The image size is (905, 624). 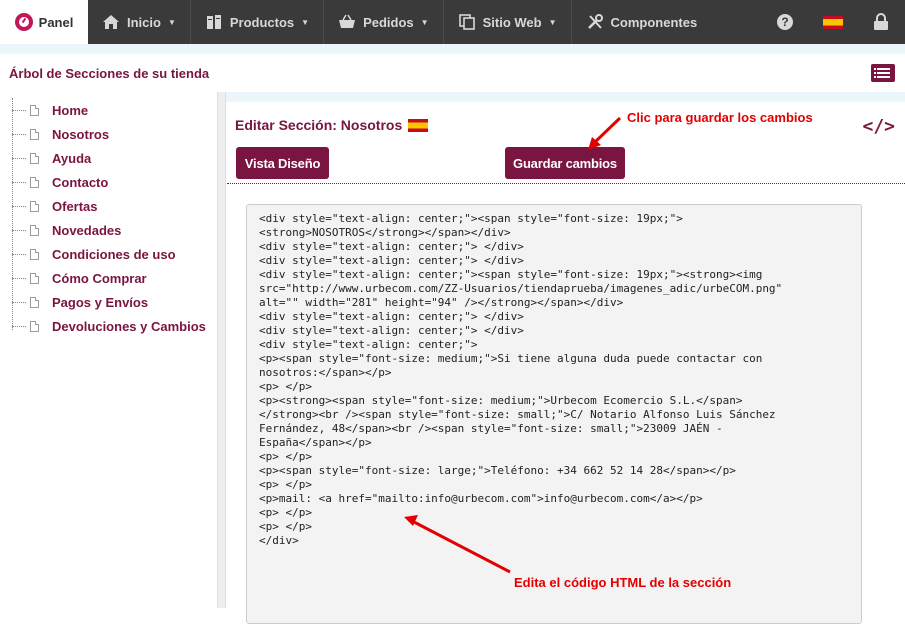 What do you see at coordinates (452, 73) in the screenshot?
I see `section-tree-header: Árbol de Secciones de su tienda` at bounding box center [452, 73].